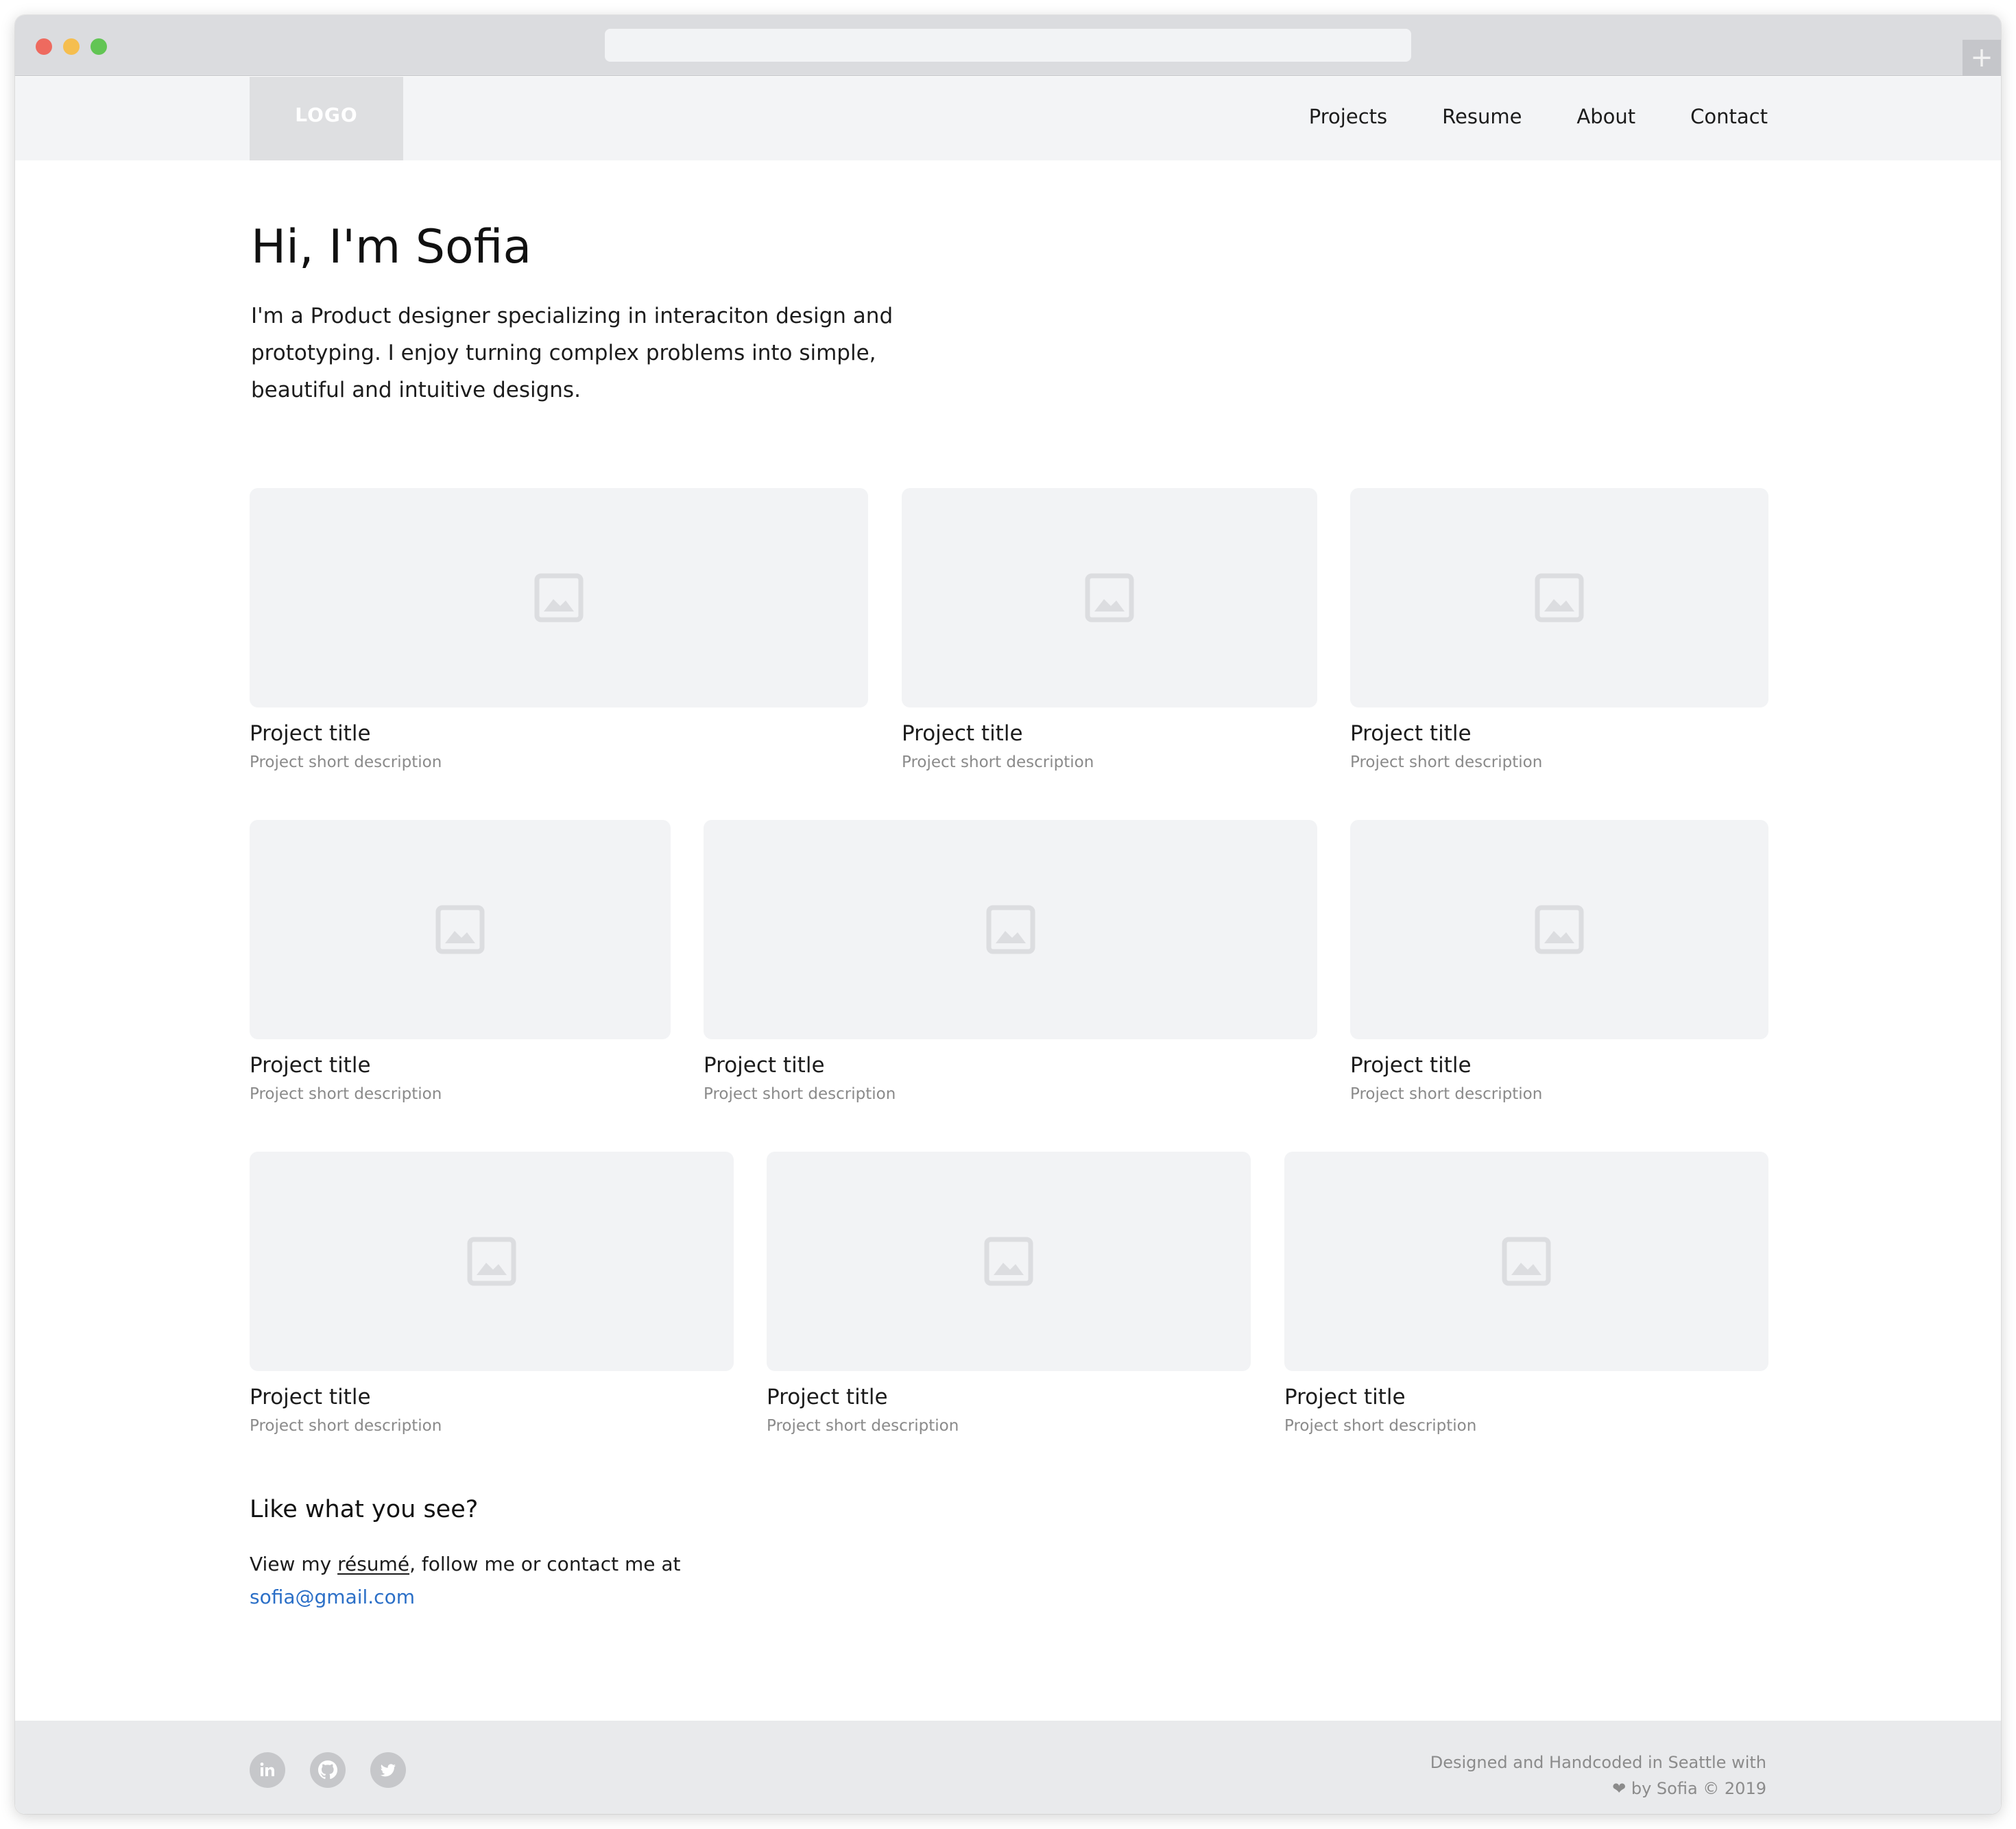 The height and width of the screenshot is (1829, 2016). Describe the element at coordinates (1696, 1788) in the screenshot. I see `footer-credit-author: by Sofia © 2019` at that location.